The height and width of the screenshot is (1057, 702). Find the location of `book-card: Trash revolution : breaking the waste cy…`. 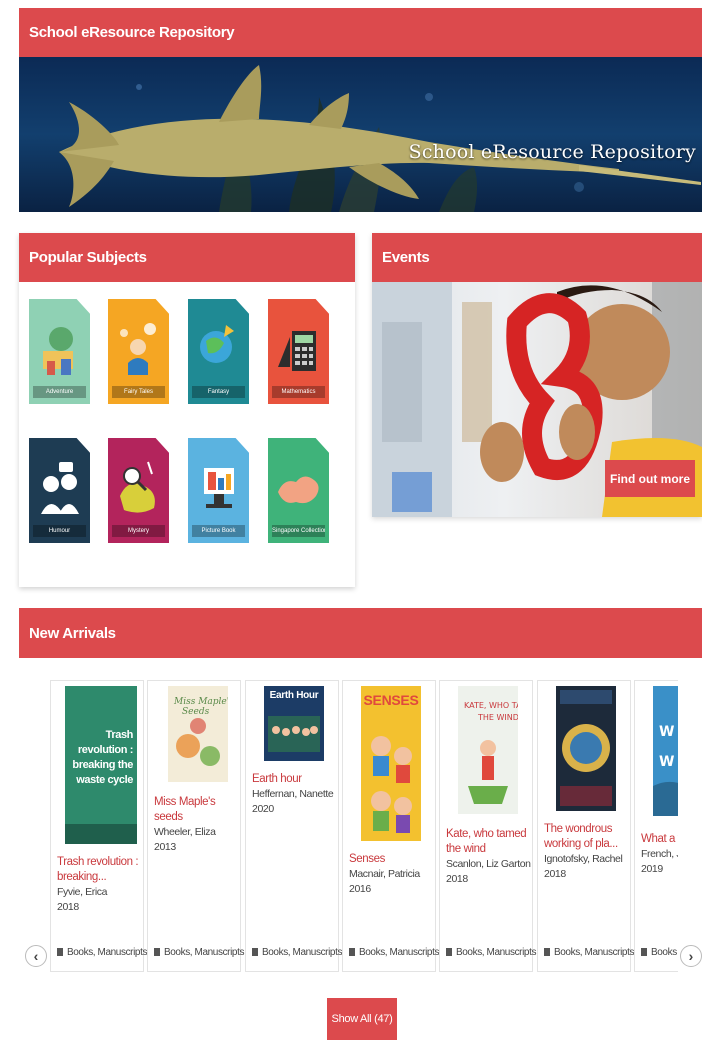

book-card: Trash revolution : breaking the waste cy… is located at coordinates (98, 826).